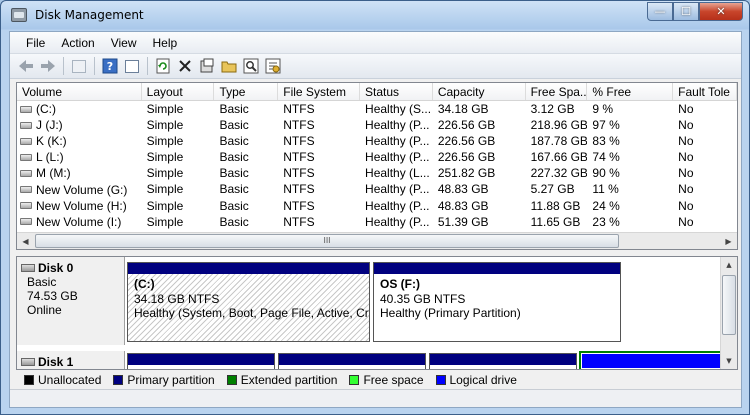 Image resolution: width=750 pixels, height=415 pixels. What do you see at coordinates (319, 91) in the screenshot?
I see `column-file-system: File System` at bounding box center [319, 91].